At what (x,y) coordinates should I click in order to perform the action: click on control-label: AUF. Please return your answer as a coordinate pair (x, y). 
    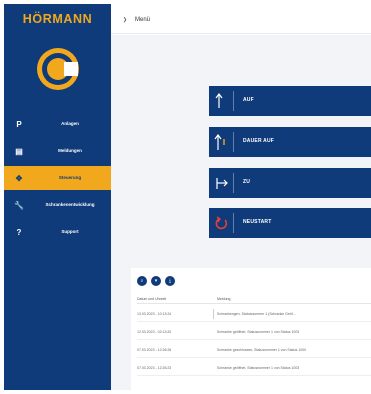
    Looking at the image, I should click on (248, 100).